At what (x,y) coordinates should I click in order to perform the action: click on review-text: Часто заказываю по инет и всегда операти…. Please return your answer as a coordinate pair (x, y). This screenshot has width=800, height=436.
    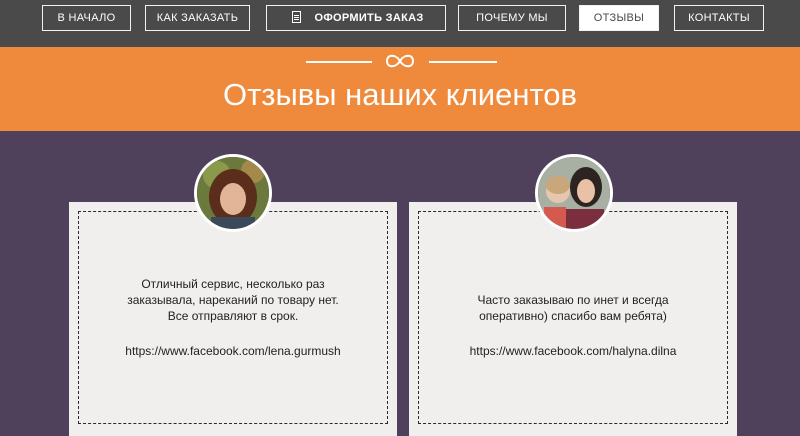
    Looking at the image, I should click on (573, 308).